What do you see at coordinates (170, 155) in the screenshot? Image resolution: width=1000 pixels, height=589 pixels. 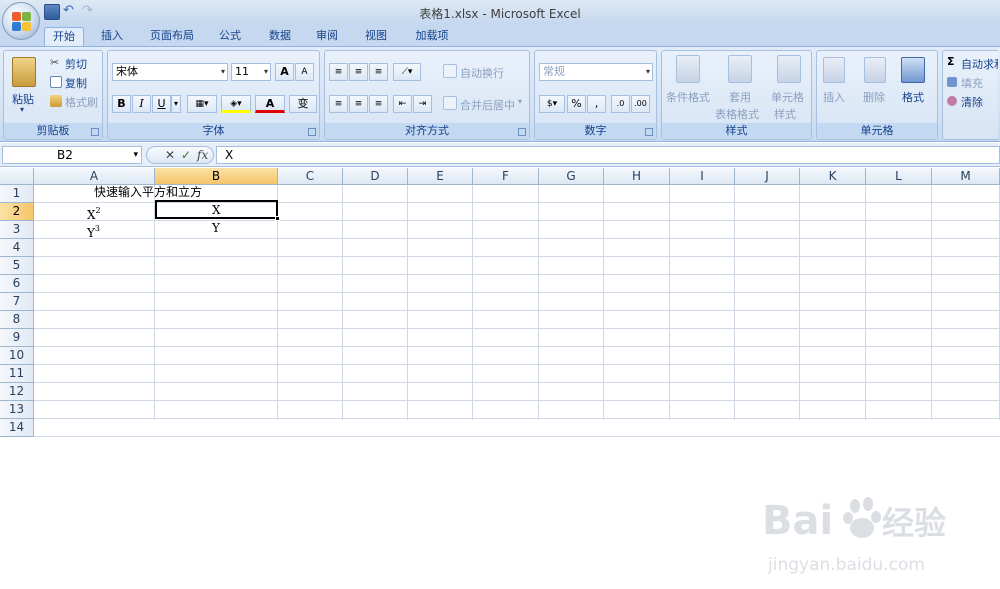 I see `cancel-icon: ✕` at bounding box center [170, 155].